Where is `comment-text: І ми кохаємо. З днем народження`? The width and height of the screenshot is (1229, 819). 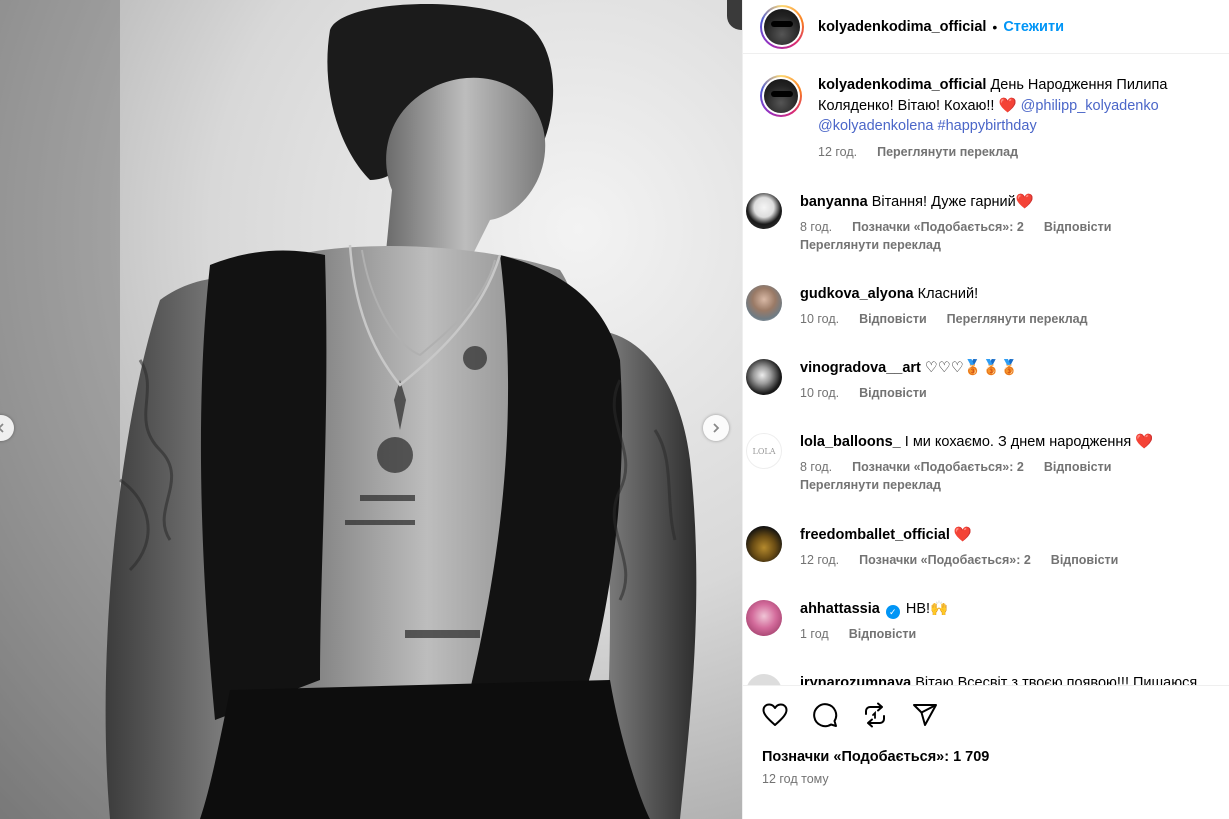 comment-text: І ми кохаємо. З днем народження is located at coordinates (1018, 442).